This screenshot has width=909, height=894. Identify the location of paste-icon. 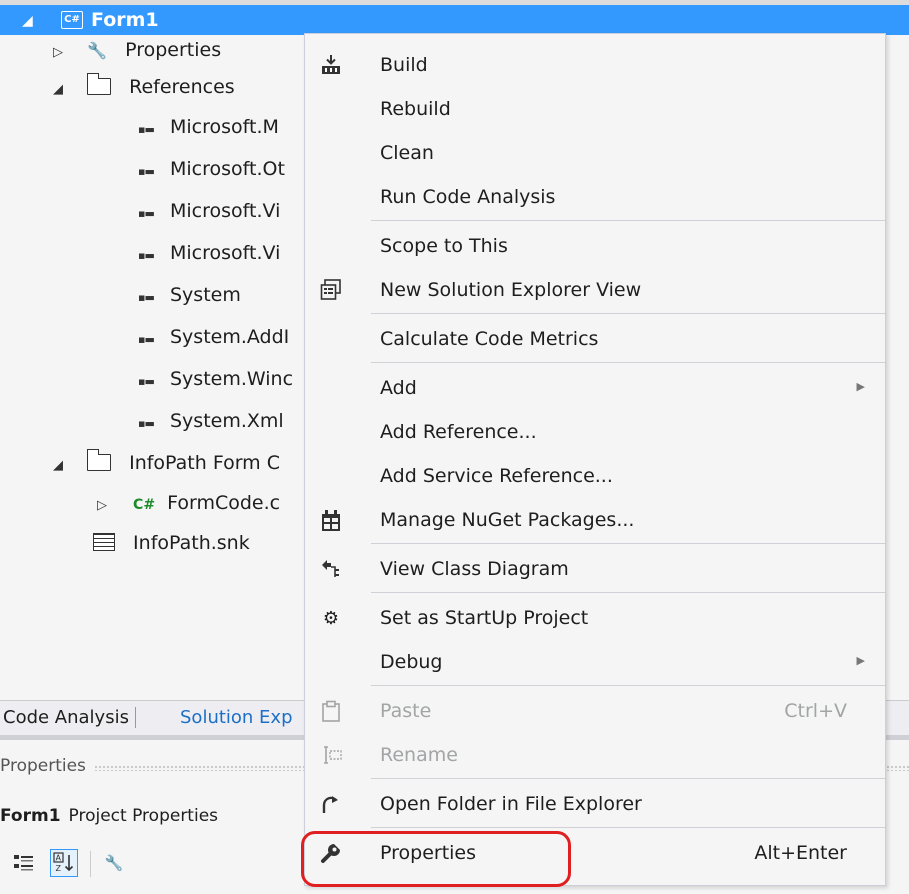
(331, 711).